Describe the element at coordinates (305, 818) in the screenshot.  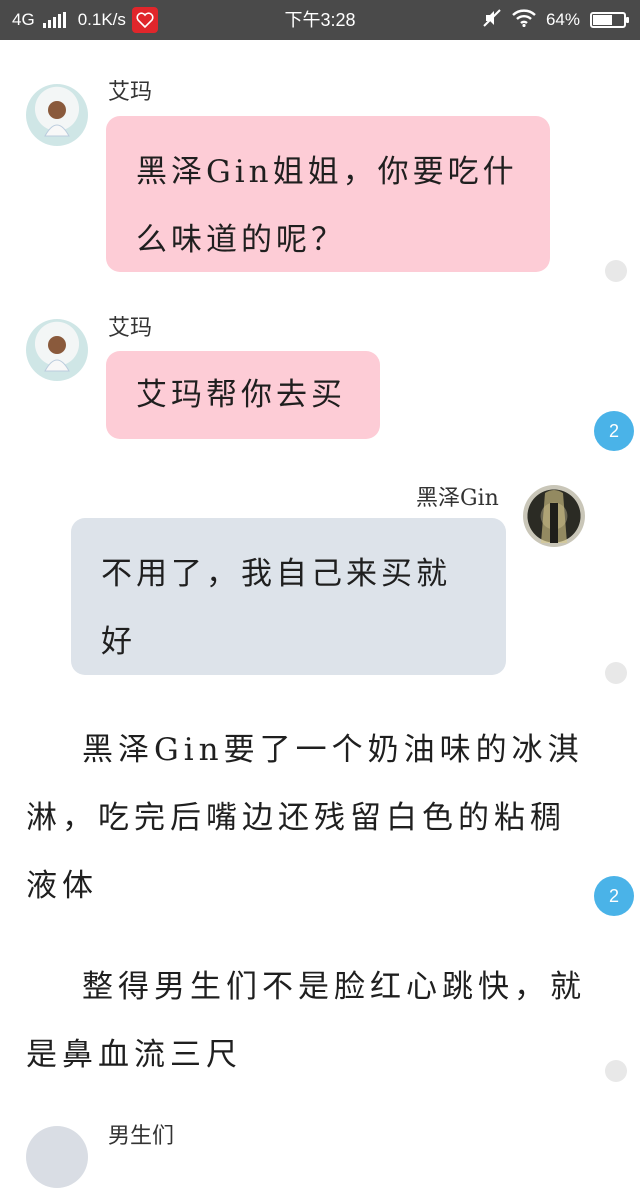
I see `narration-paragraph: 黑泽Gin要了一个奶油味的冰淇淋，吃完后嘴边还残留白色的粘稠液体` at that location.